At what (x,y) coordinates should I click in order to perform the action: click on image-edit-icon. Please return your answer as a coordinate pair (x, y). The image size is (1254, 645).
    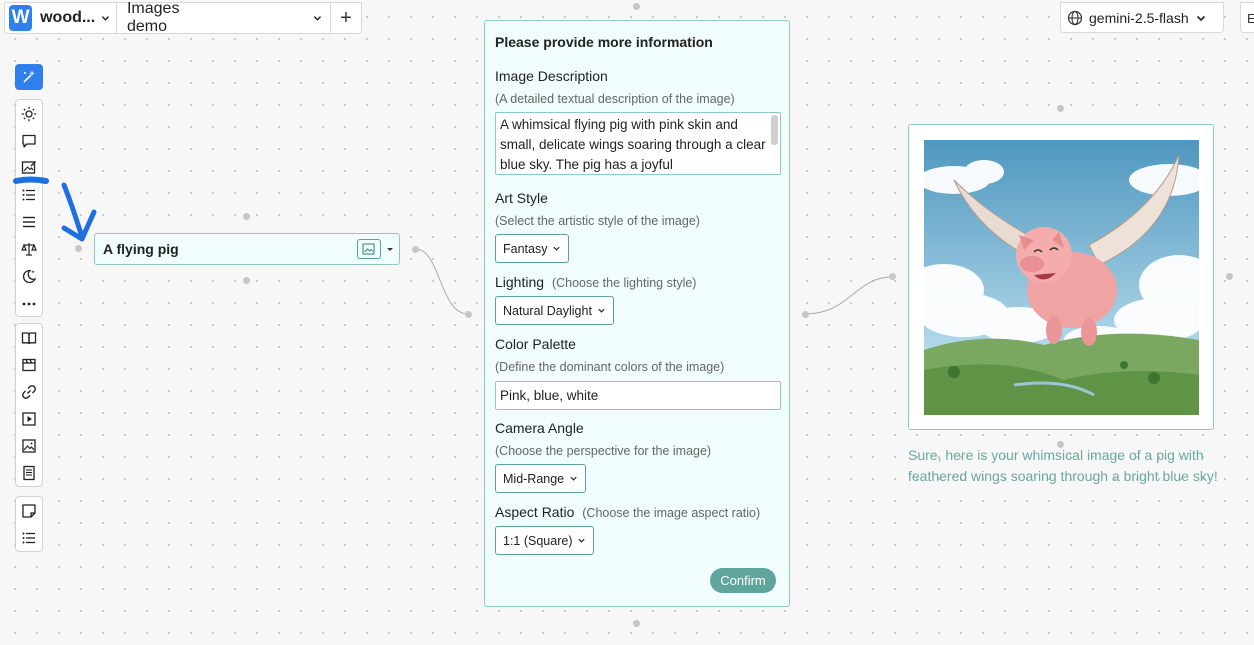
    Looking at the image, I should click on (368, 249).